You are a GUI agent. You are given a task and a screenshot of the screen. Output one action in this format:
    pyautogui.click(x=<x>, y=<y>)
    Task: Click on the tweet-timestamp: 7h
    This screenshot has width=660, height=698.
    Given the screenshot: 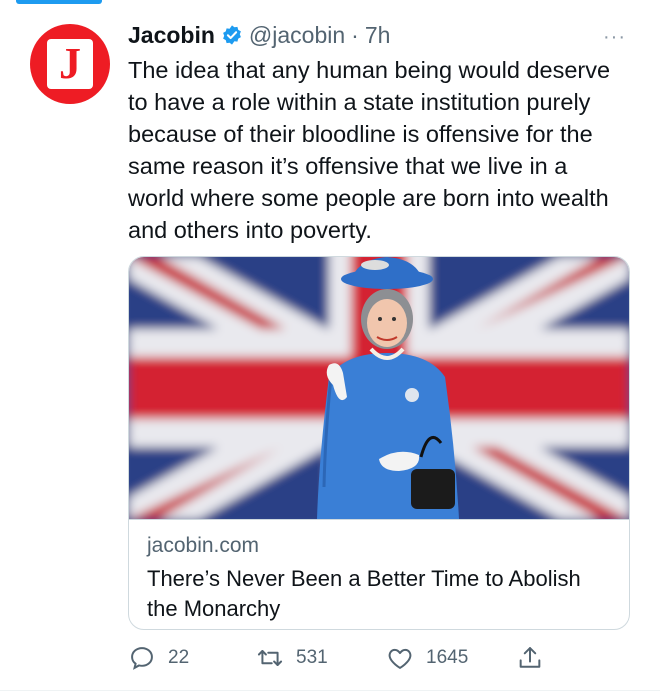 What is the action you would take?
    pyautogui.click(x=378, y=35)
    